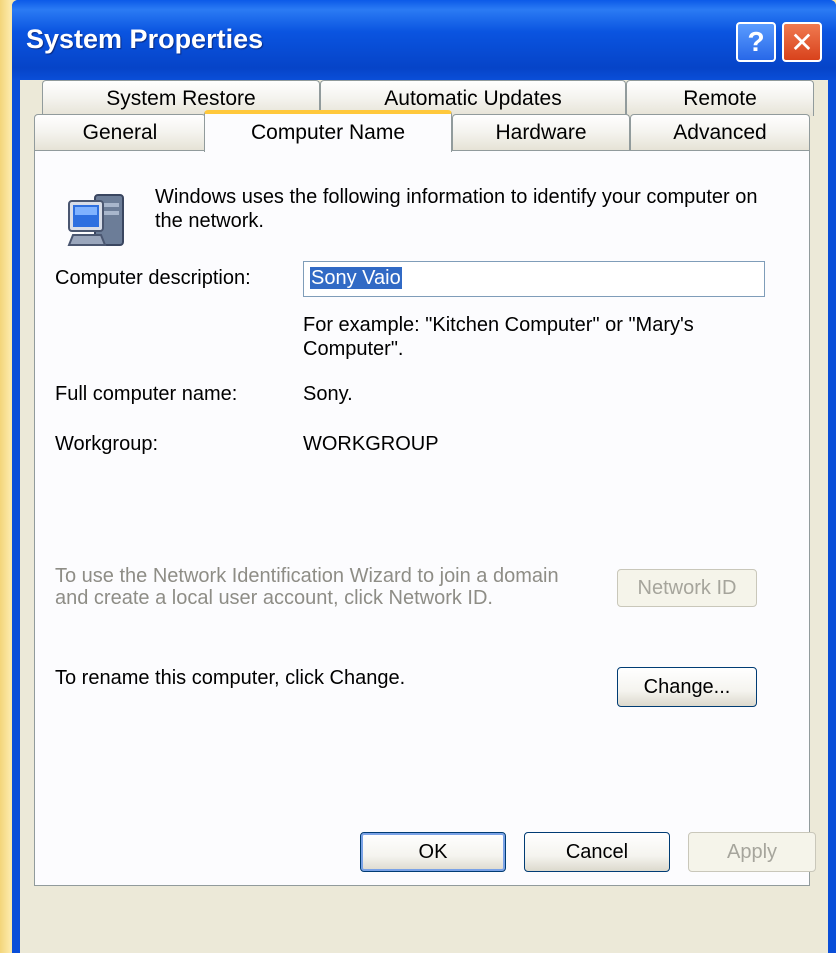  I want to click on tab-computer-name: Computer Name, so click(328, 131).